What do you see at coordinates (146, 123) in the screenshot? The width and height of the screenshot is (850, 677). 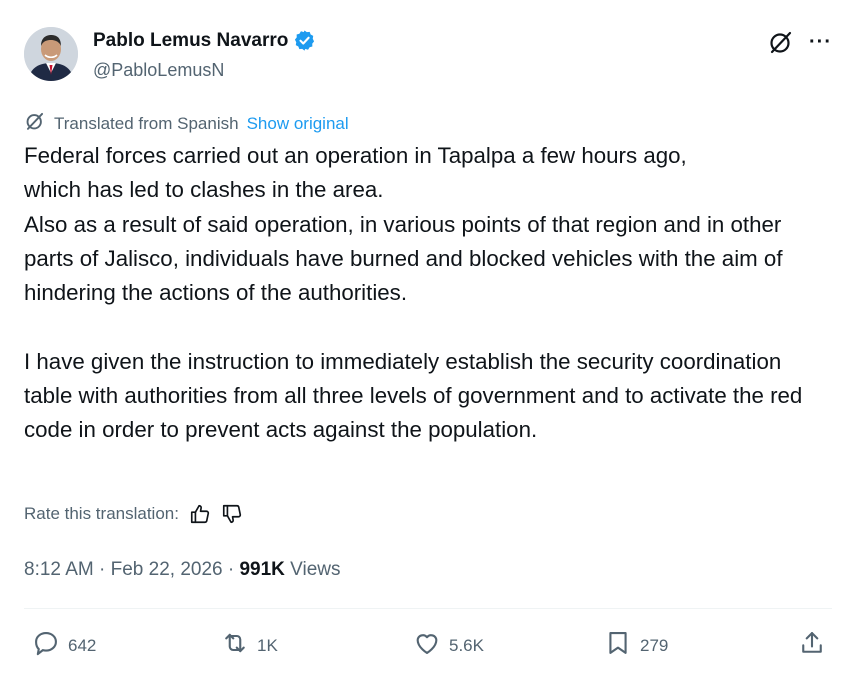 I see `translated-label: Translated from Spanish` at bounding box center [146, 123].